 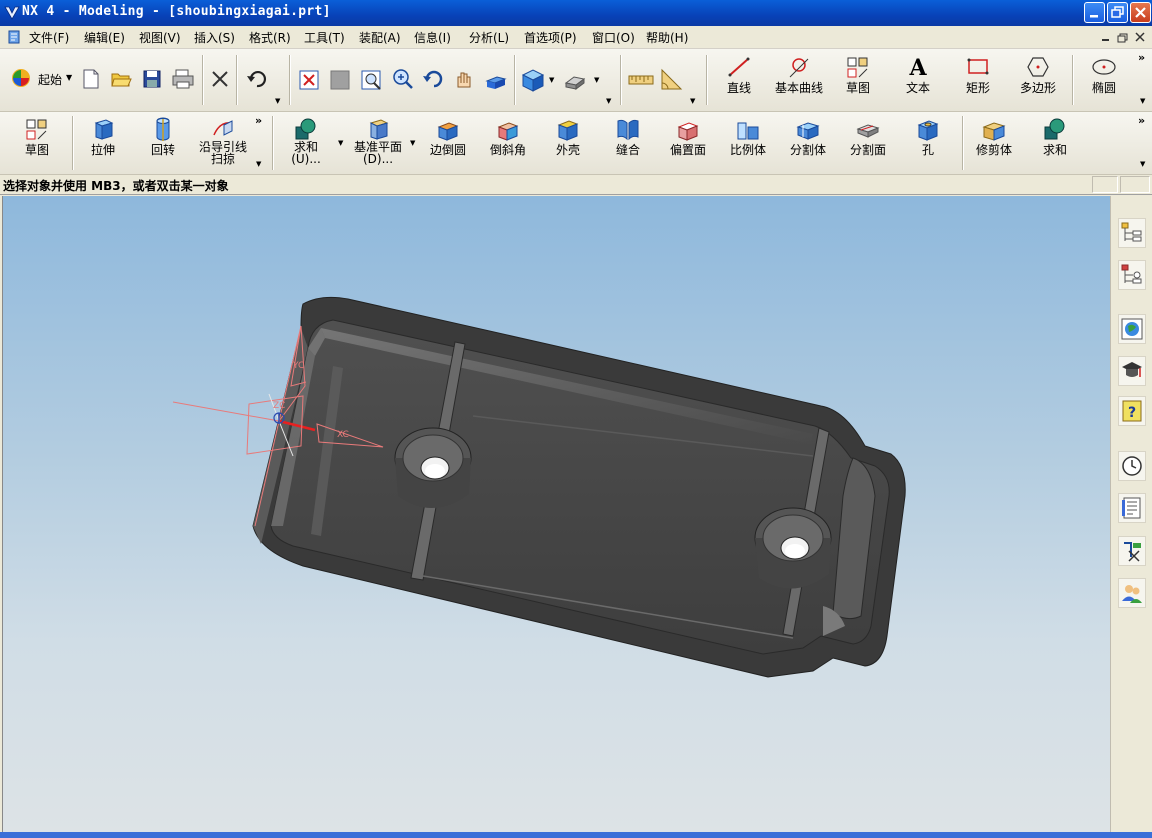 I want to click on tool-offset-face: 偏置面, so click(x=688, y=137).